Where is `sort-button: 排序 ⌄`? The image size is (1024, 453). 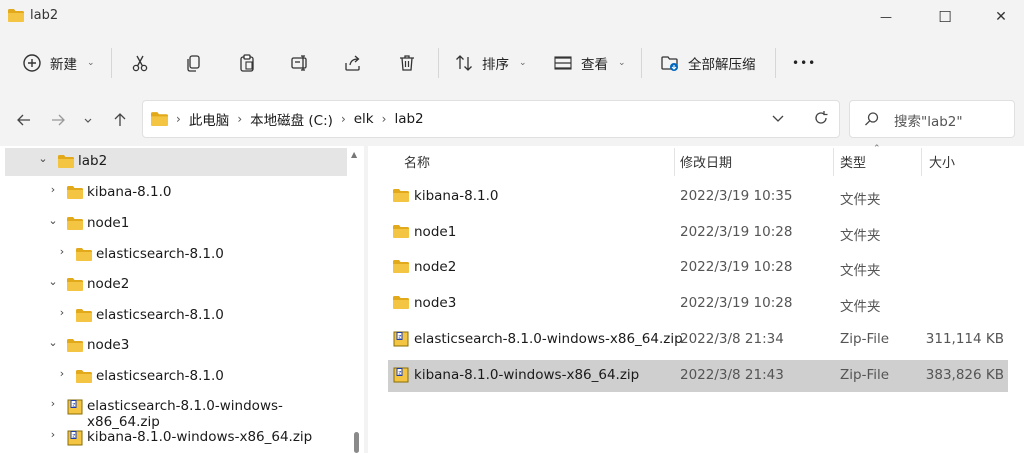 sort-button: 排序 ⌄ is located at coordinates (490, 63).